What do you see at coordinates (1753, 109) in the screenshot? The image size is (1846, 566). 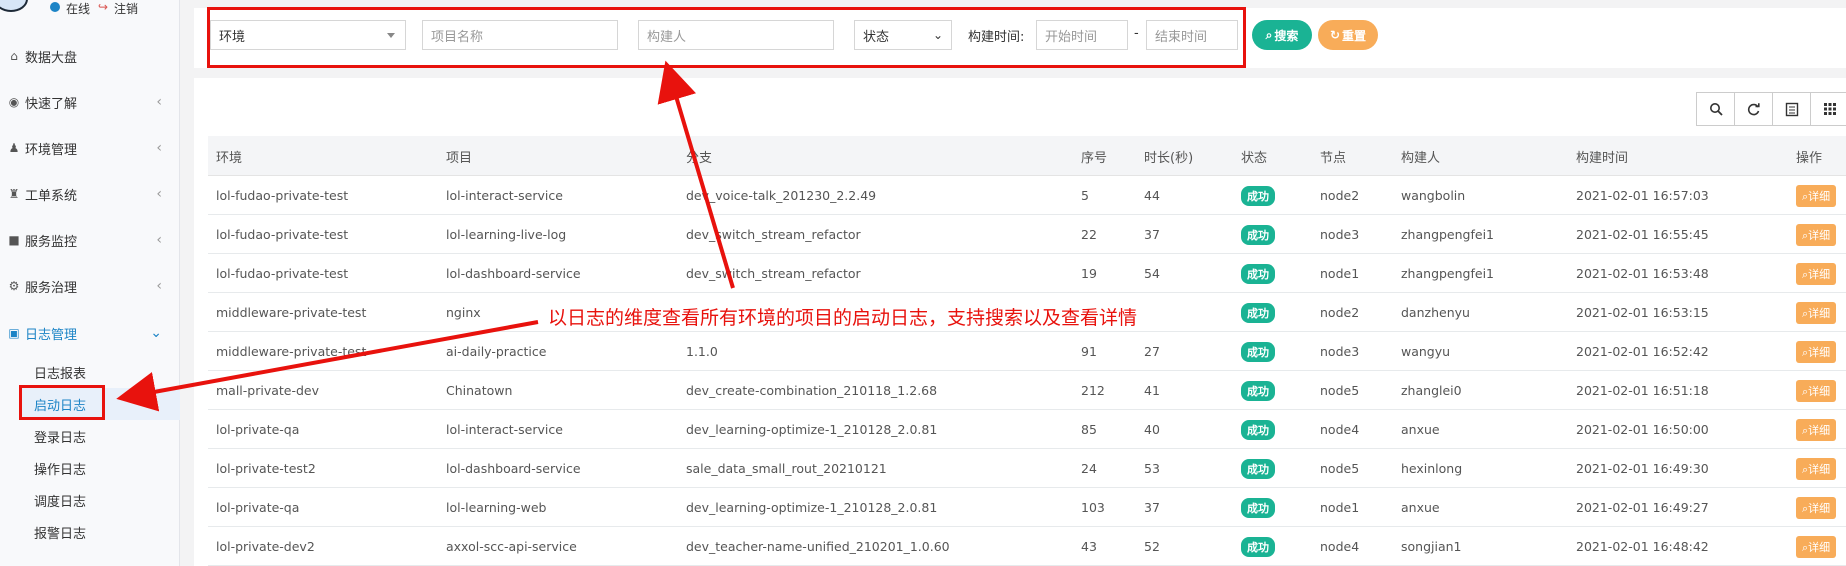 I see `table-refresh-button` at bounding box center [1753, 109].